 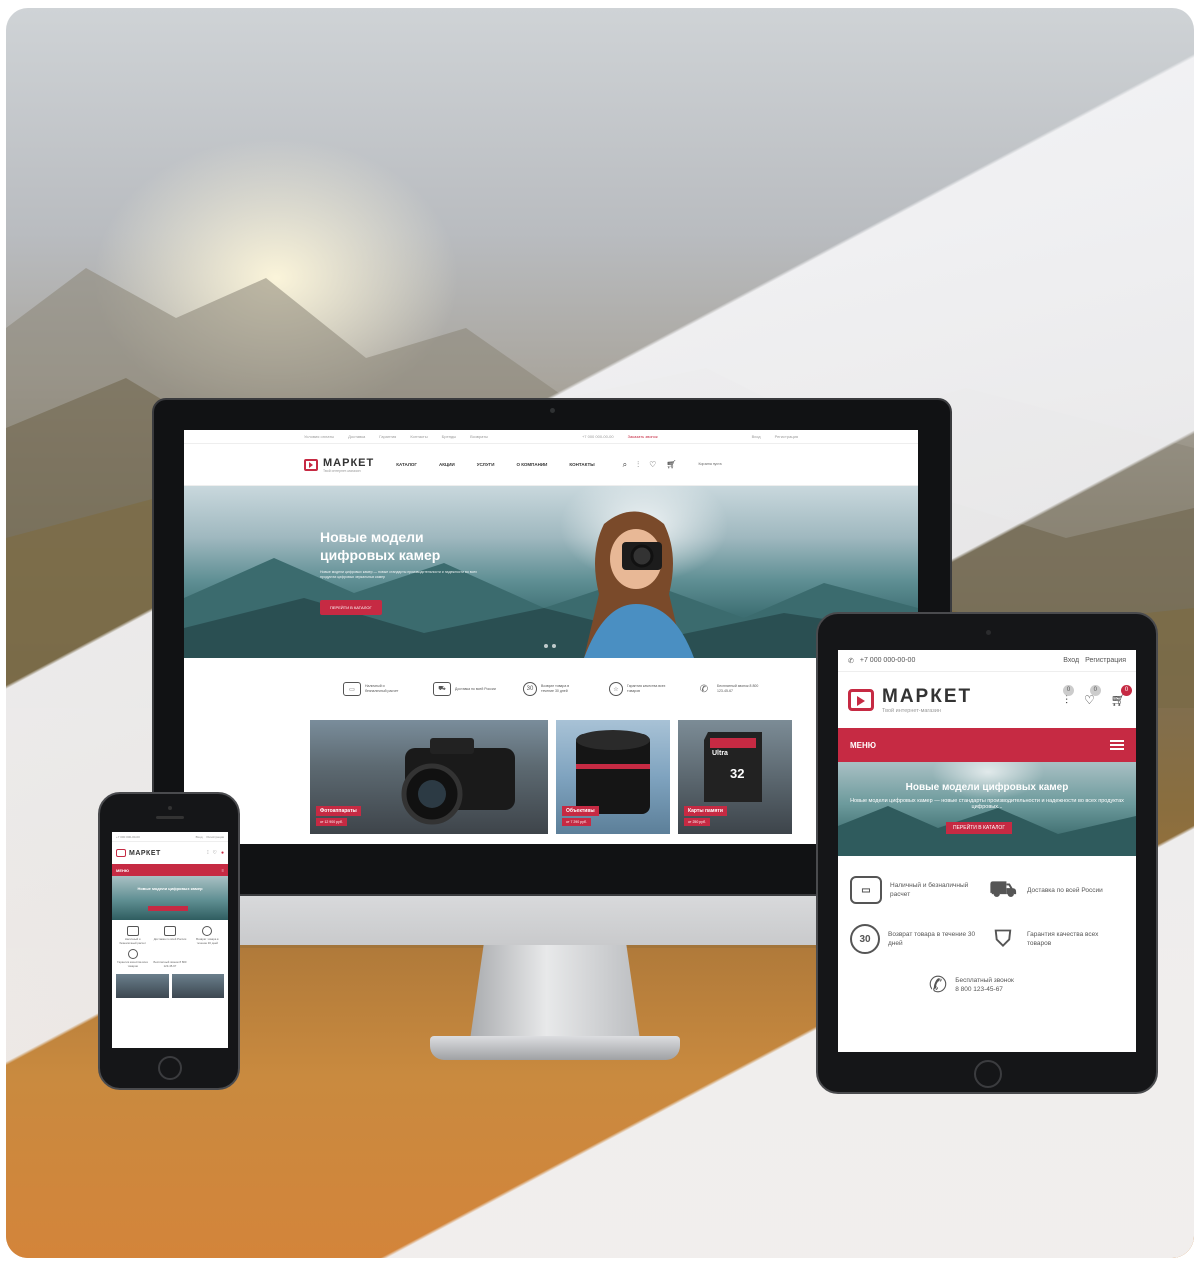 I want to click on hero-woman-with-camera, so click(x=639, y=584).